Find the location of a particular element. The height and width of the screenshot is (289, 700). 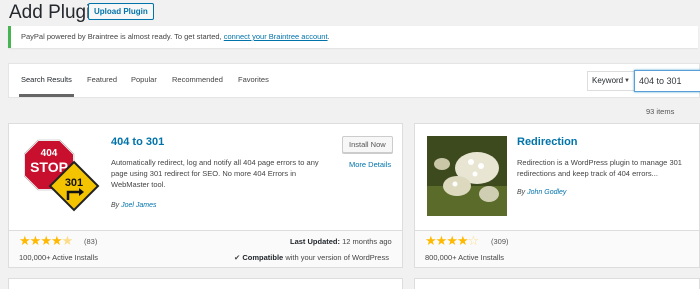

install-now-button: Install Now is located at coordinates (367, 144).